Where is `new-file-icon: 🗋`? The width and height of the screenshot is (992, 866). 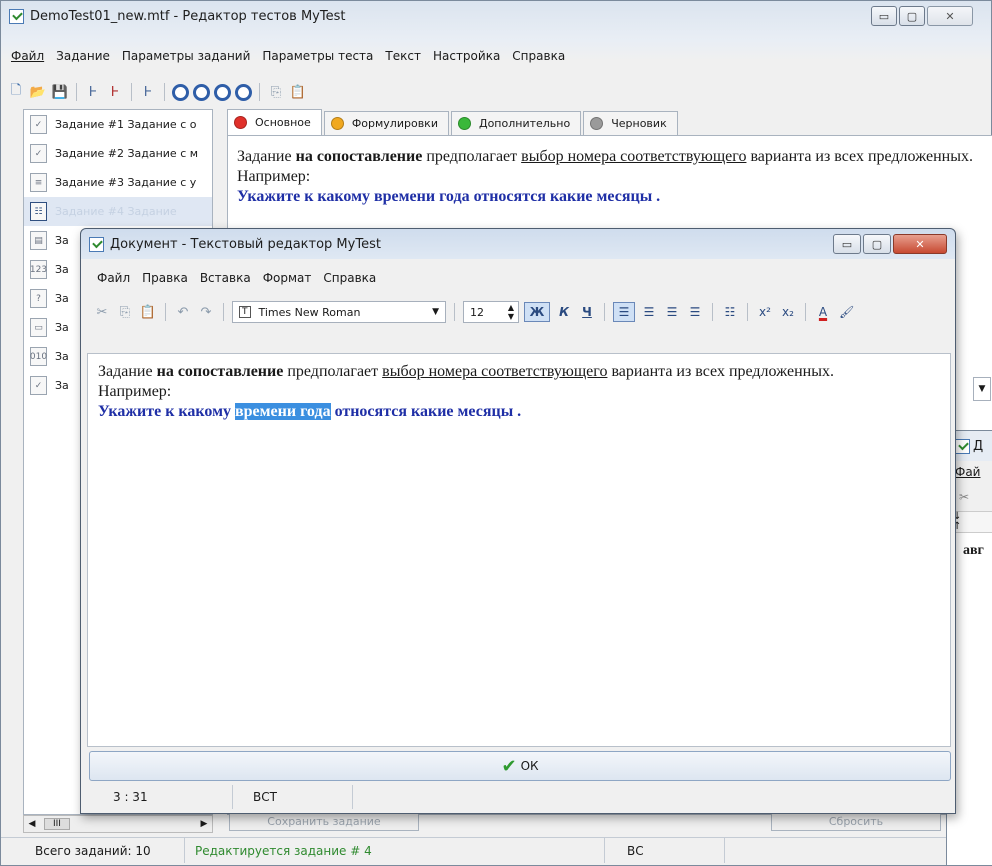
new-file-icon: 🗋 is located at coordinates (16, 92).